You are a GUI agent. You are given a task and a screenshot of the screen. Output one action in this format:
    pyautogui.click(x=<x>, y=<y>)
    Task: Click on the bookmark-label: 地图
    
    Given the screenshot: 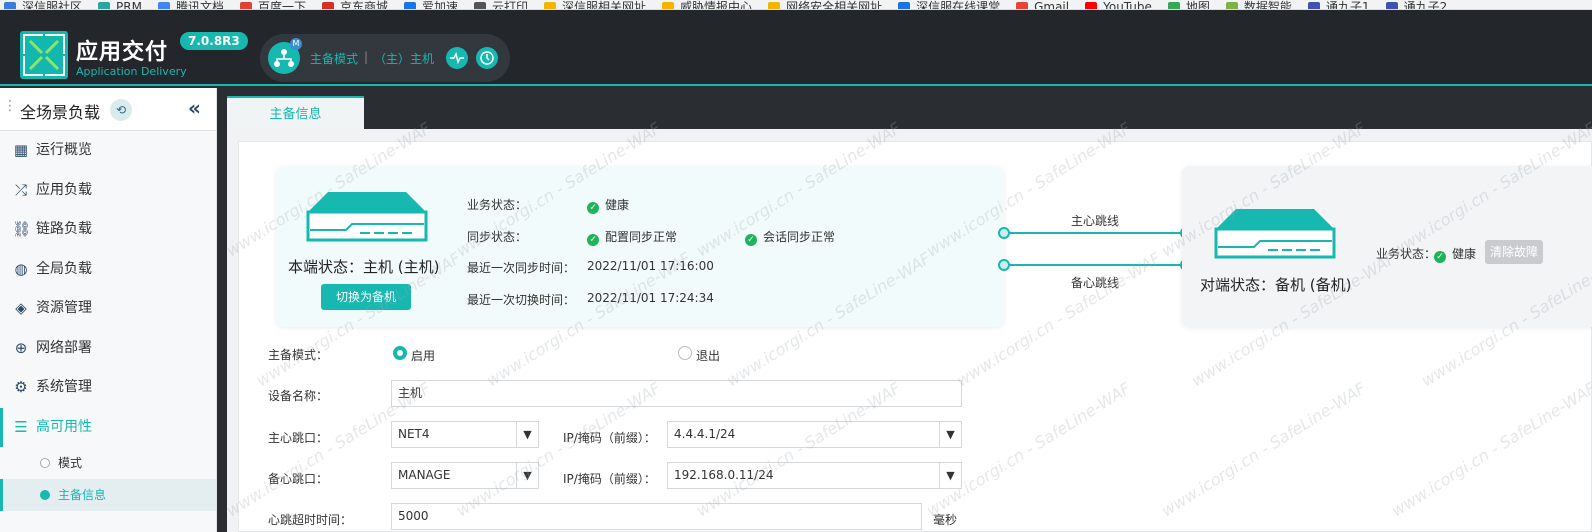 What is the action you would take?
    pyautogui.click(x=1197, y=5)
    